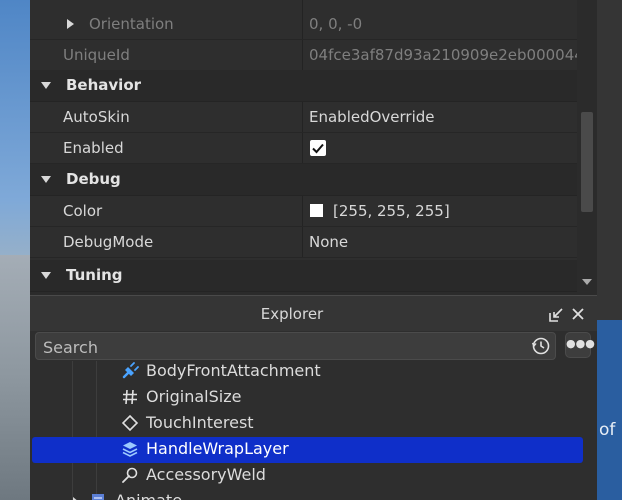 This screenshot has width=622, height=500. I want to click on scroll-down-arrow-icon, so click(587, 282).